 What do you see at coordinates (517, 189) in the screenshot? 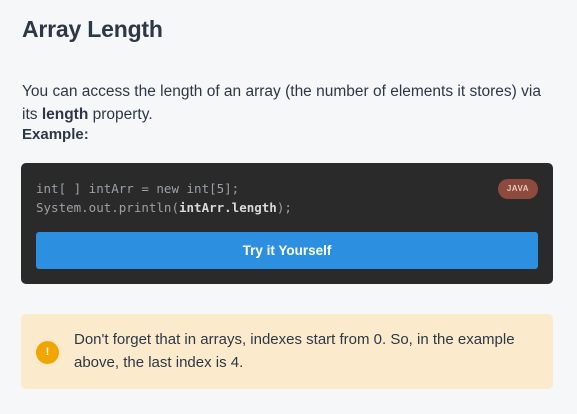
I see `language-badge: JAVA` at bounding box center [517, 189].